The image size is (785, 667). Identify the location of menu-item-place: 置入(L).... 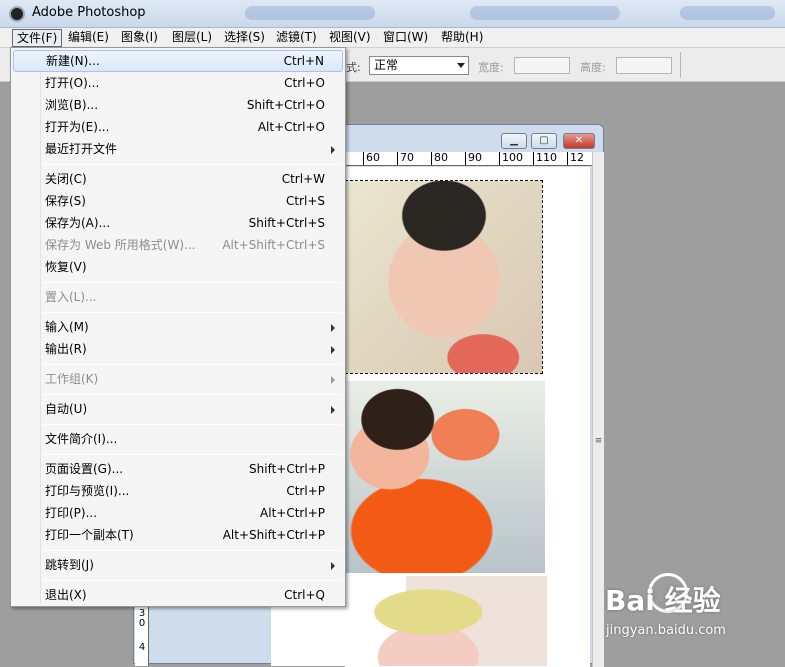
(178, 297).